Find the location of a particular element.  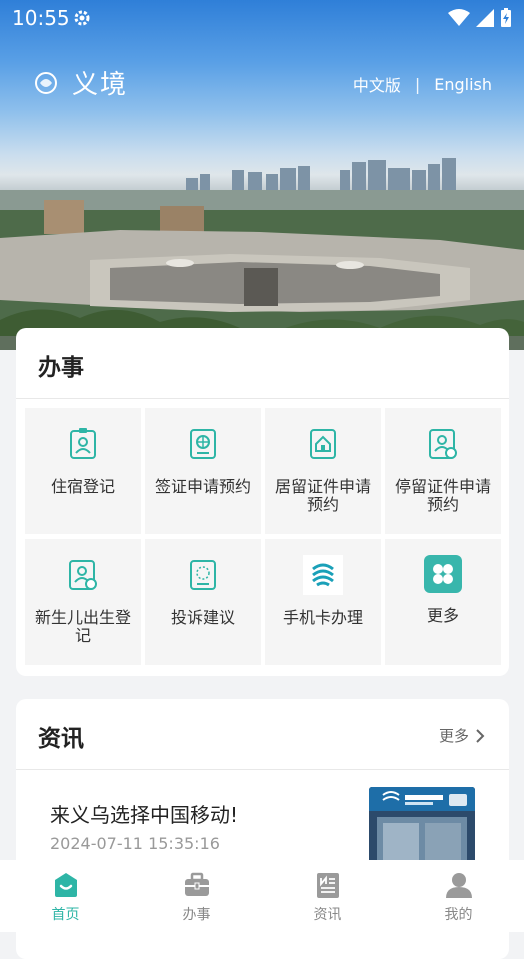

battery-charging-icon is located at coordinates (506, 17).